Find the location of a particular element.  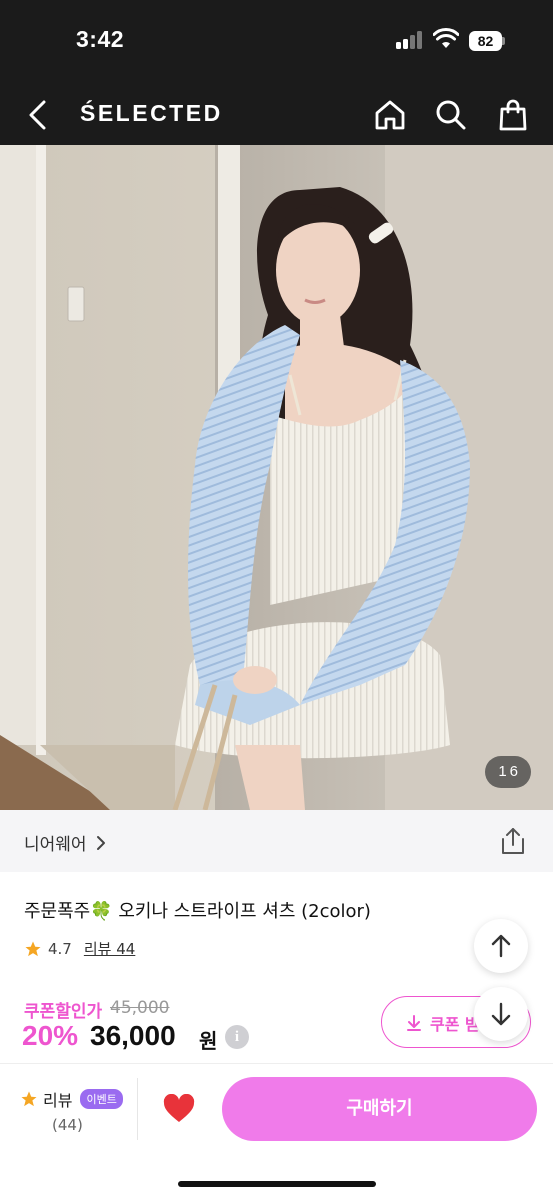

buy-button: 구매하기 is located at coordinates (379, 1109).